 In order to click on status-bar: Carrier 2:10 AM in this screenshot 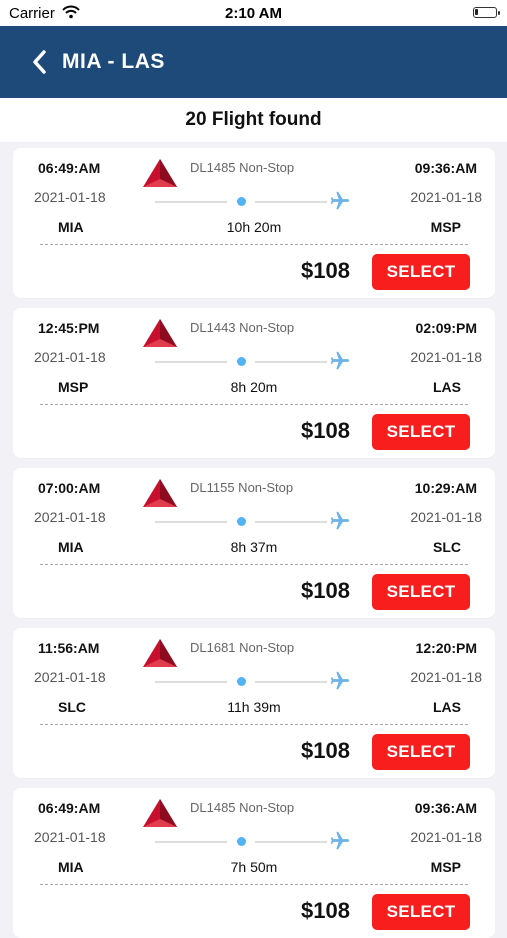, I will do `click(253, 13)`.